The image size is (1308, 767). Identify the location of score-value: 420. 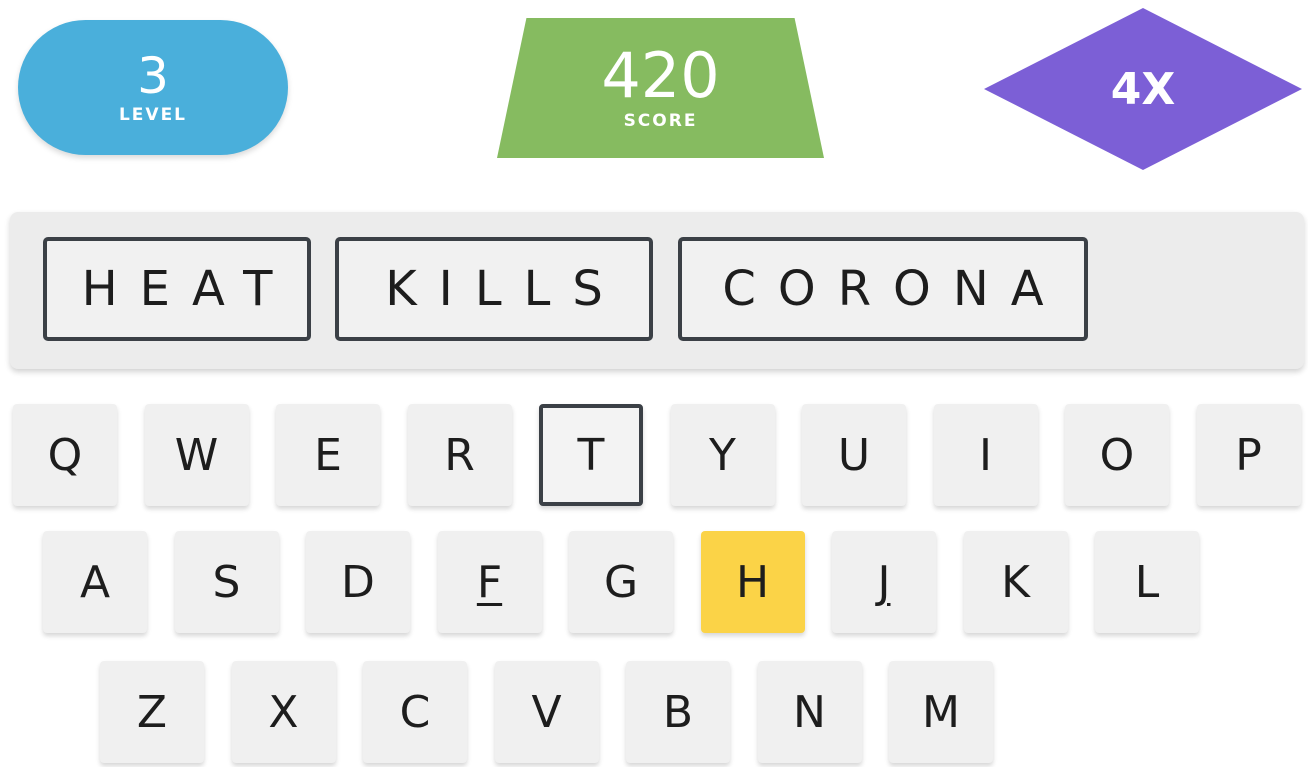
(660, 75).